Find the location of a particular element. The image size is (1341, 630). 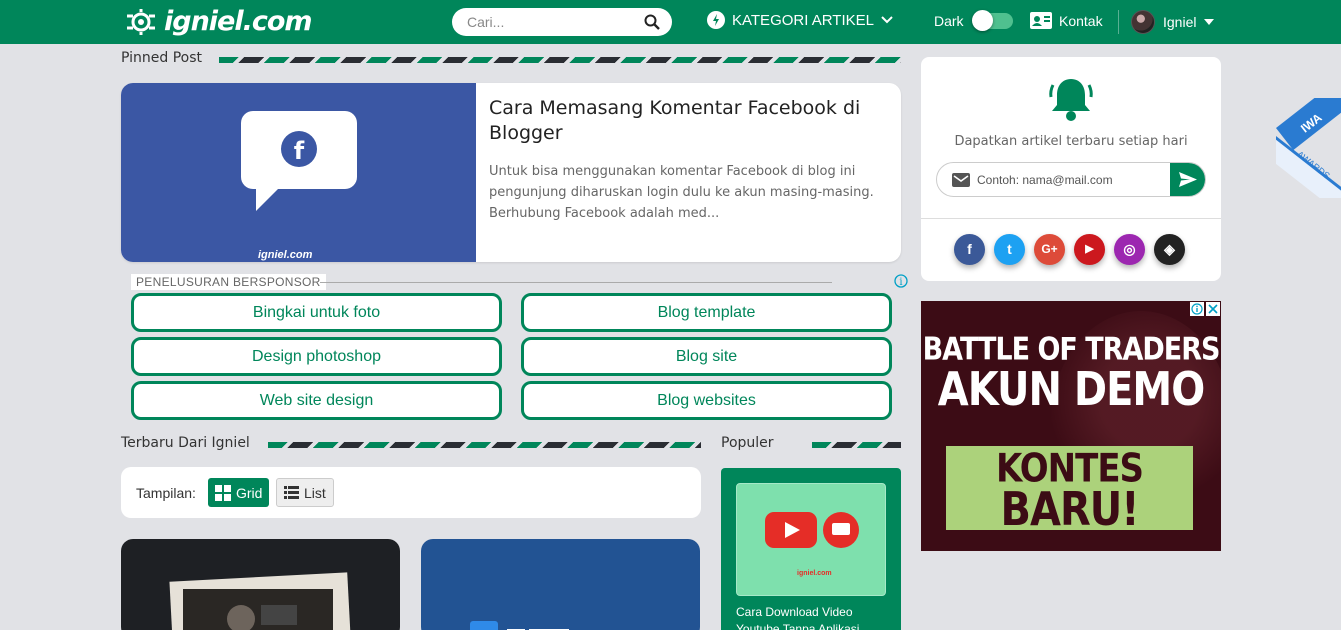

grid-label: Grid is located at coordinates (249, 492).